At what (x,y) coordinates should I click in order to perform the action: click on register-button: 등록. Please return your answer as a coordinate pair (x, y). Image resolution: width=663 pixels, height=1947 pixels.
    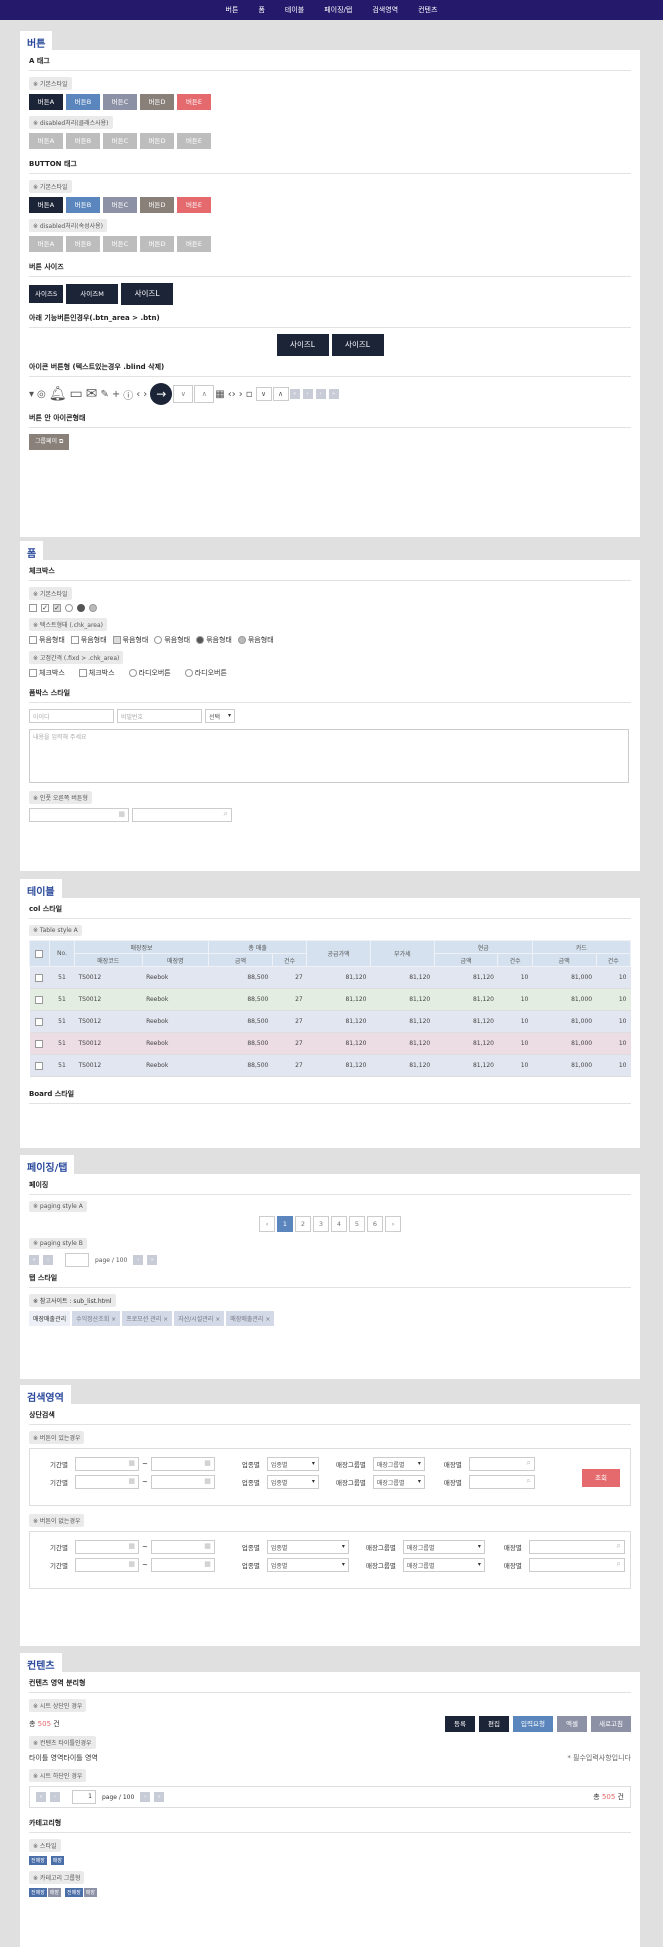
    Looking at the image, I should click on (460, 1724).